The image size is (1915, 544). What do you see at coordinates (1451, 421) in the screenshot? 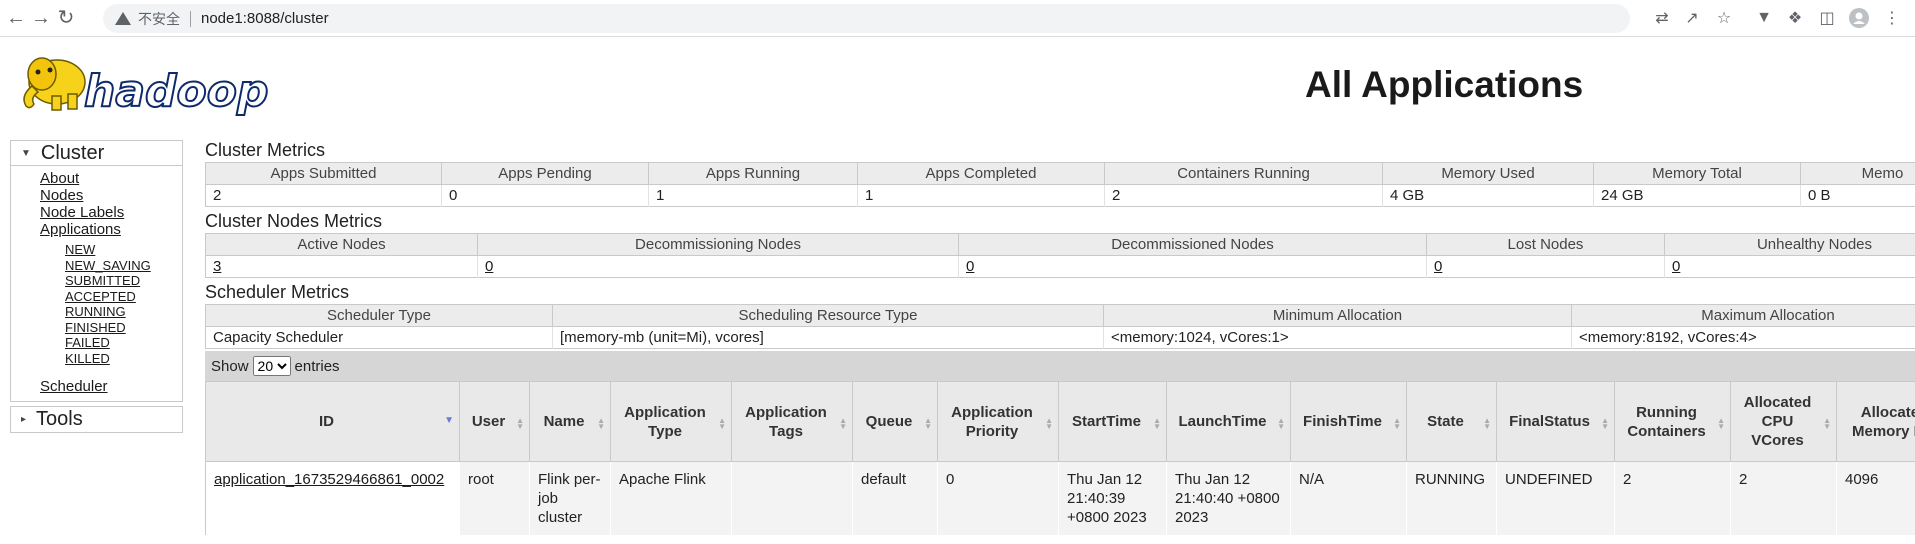
I see `col-header-state: State ▲ ▼` at bounding box center [1451, 421].